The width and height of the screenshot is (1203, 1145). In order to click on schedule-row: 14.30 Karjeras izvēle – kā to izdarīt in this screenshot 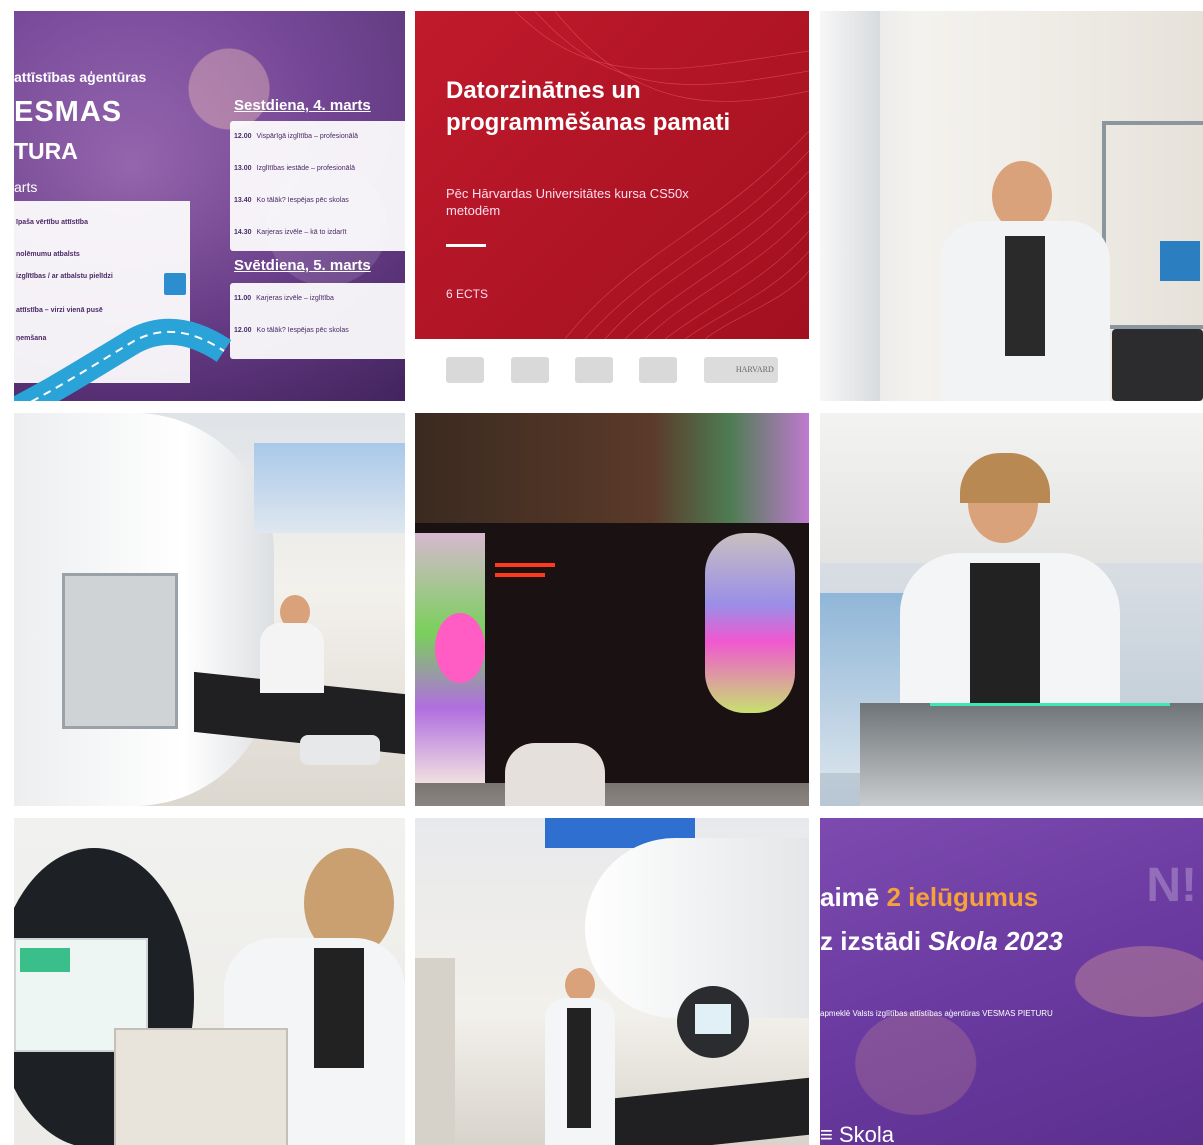, I will do `click(290, 232)`.